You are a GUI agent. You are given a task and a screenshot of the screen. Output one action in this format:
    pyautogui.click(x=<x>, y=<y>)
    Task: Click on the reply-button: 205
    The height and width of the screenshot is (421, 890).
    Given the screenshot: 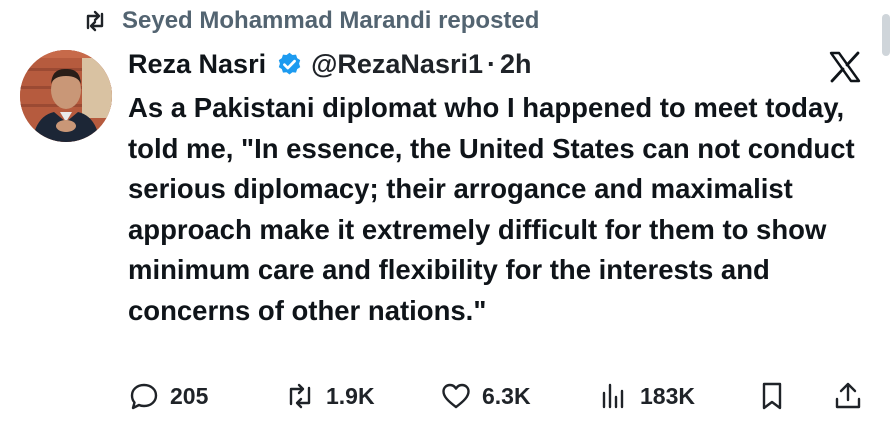 What is the action you would take?
    pyautogui.click(x=168, y=396)
    